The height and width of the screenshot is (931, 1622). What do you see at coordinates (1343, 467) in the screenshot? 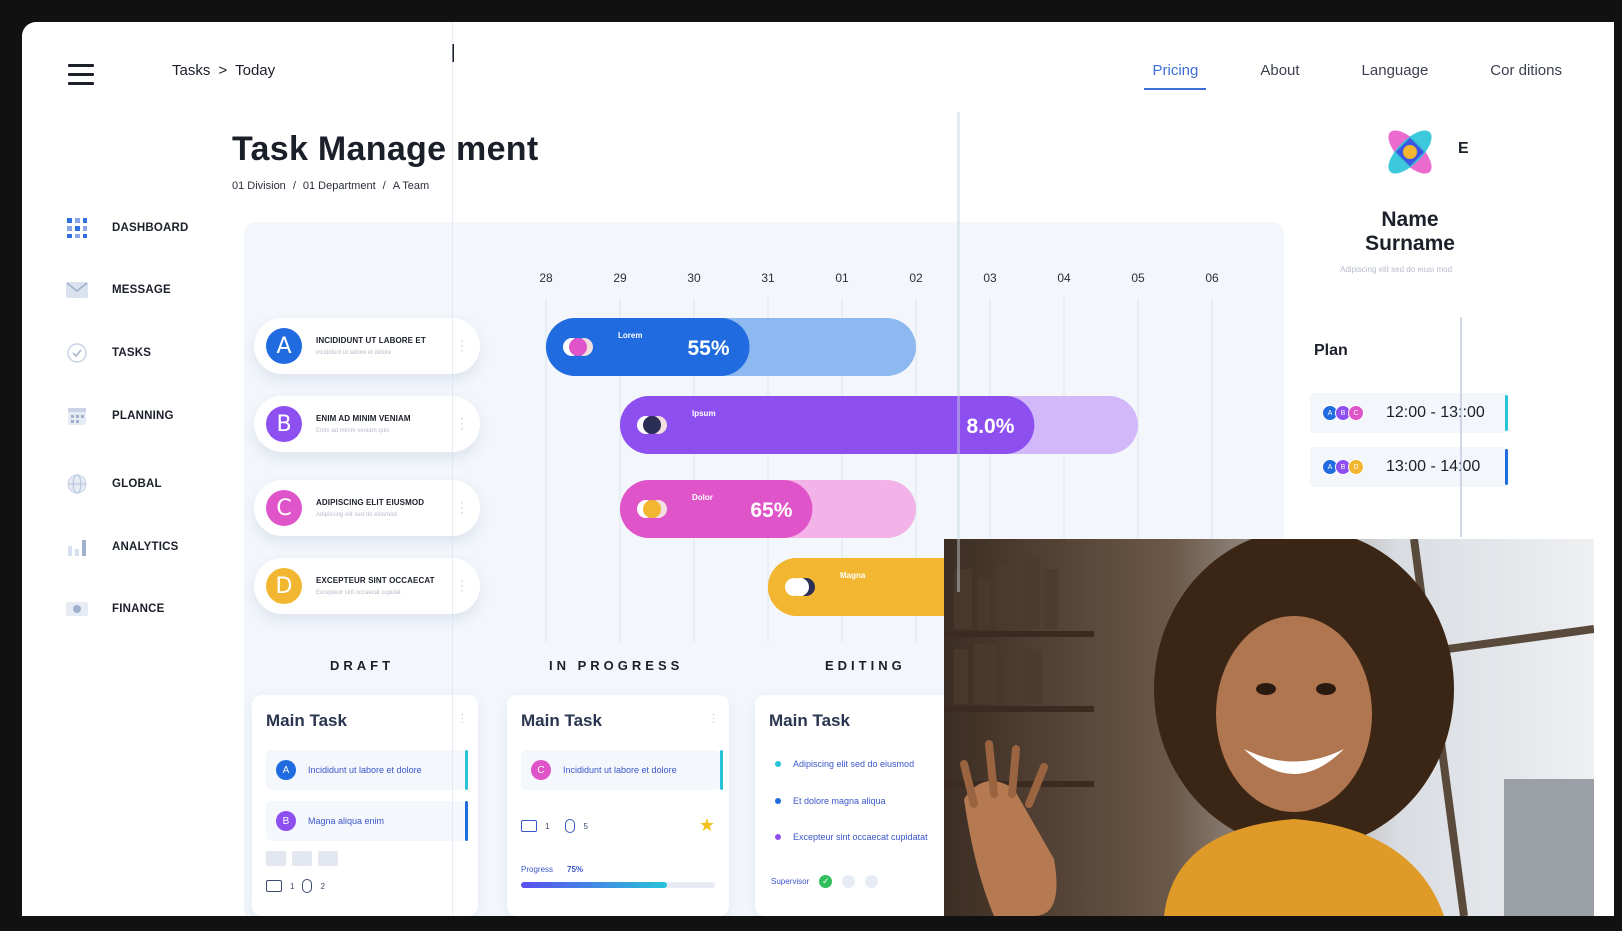
I see `participant-chips: A B D` at bounding box center [1343, 467].